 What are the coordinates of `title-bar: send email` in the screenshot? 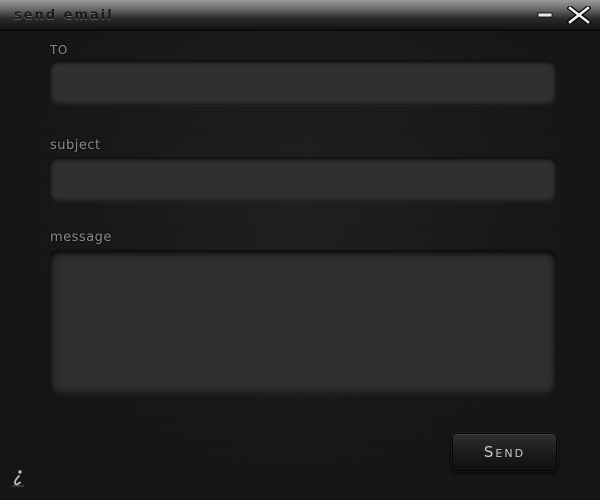 It's located at (300, 15).